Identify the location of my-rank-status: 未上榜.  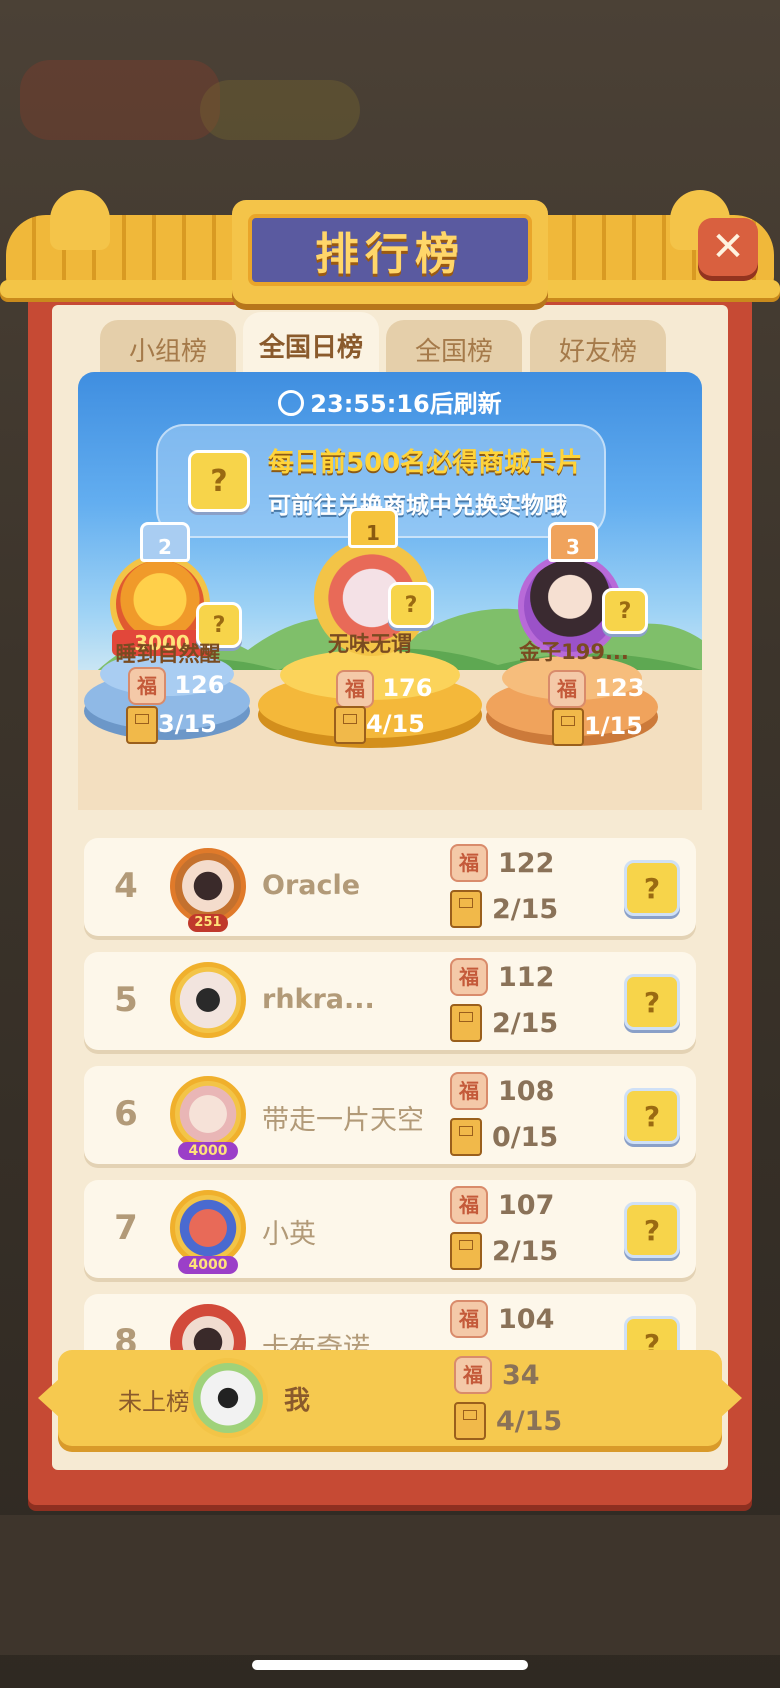
(154, 1402).